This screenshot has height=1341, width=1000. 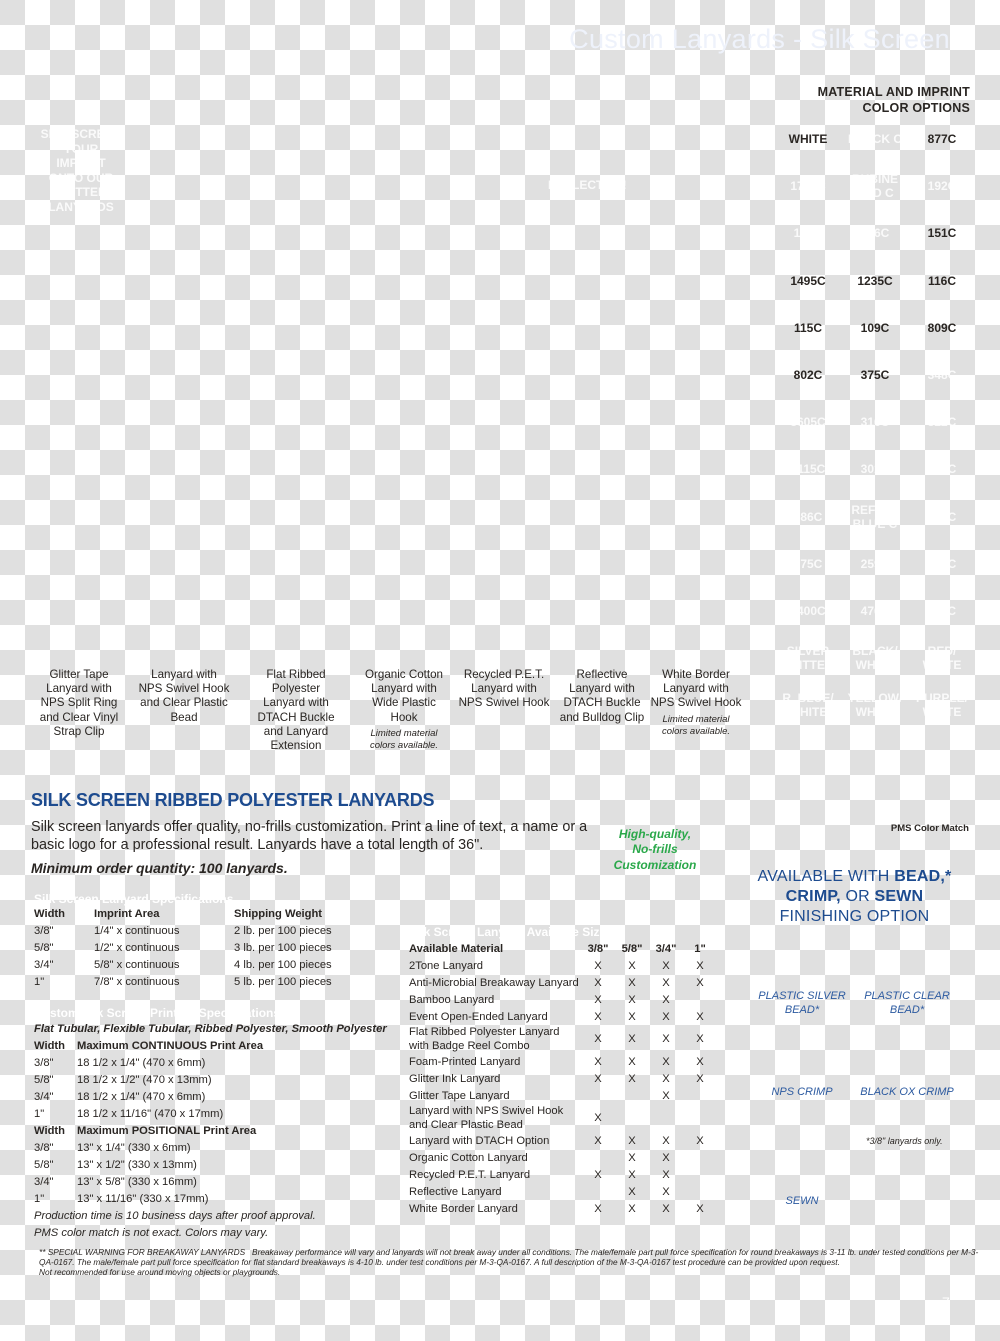 What do you see at coordinates (942, 186) in the screenshot?
I see `color-option: 192C` at bounding box center [942, 186].